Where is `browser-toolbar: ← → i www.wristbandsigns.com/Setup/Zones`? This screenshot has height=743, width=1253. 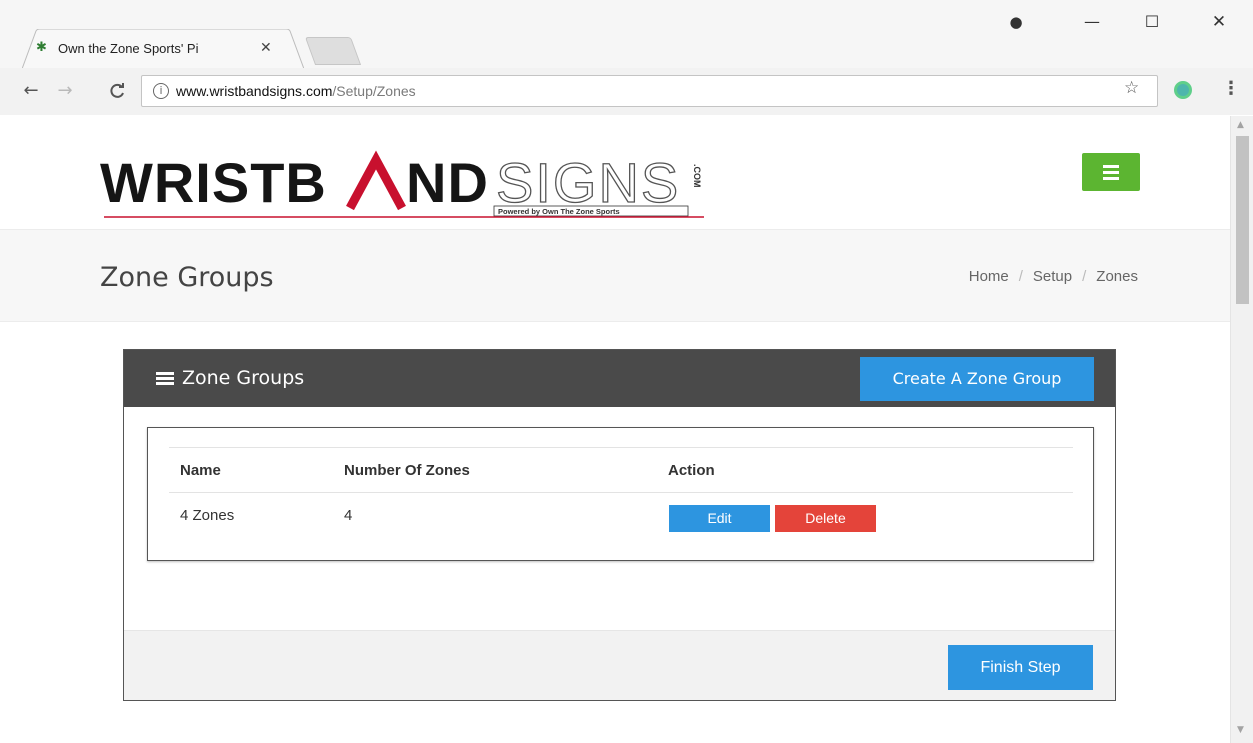 browser-toolbar: ← → i www.wristbandsigns.com/Setup/Zones is located at coordinates (626, 91).